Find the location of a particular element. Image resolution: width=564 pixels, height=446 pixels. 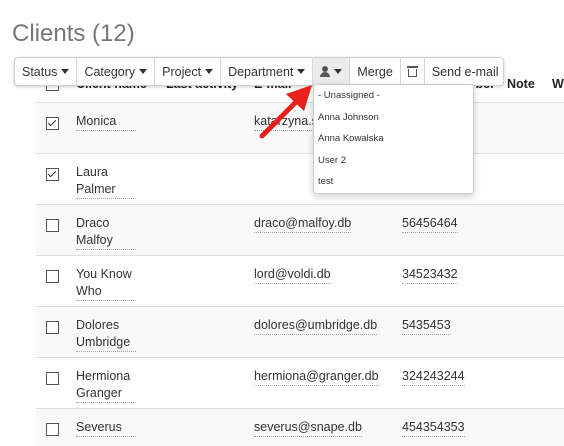

client-name-link: Dolores Umbridge is located at coordinates (106, 334).